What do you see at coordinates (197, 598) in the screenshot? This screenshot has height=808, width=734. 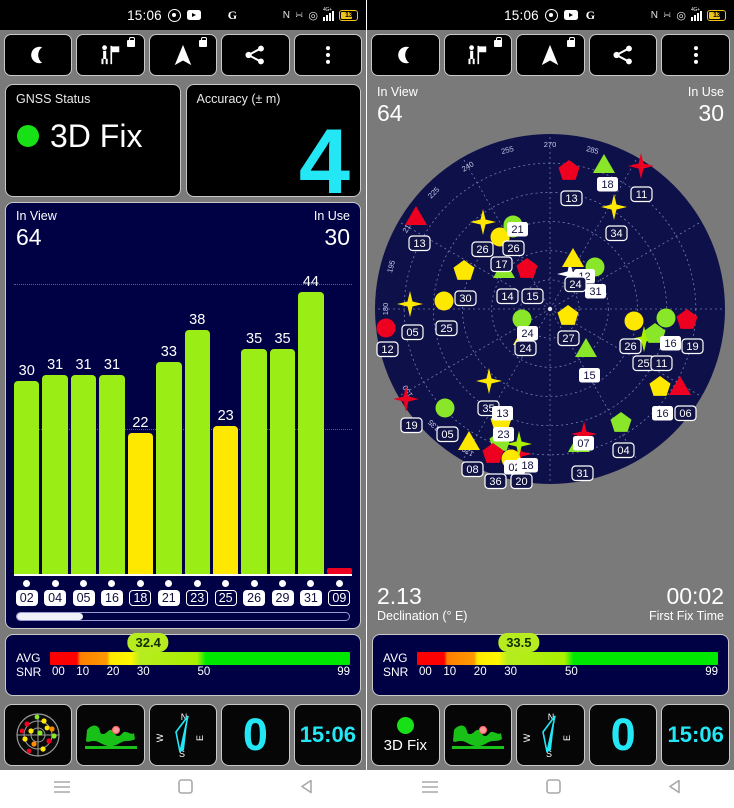 I see `chart-satellite-id-cell: 23` at bounding box center [197, 598].